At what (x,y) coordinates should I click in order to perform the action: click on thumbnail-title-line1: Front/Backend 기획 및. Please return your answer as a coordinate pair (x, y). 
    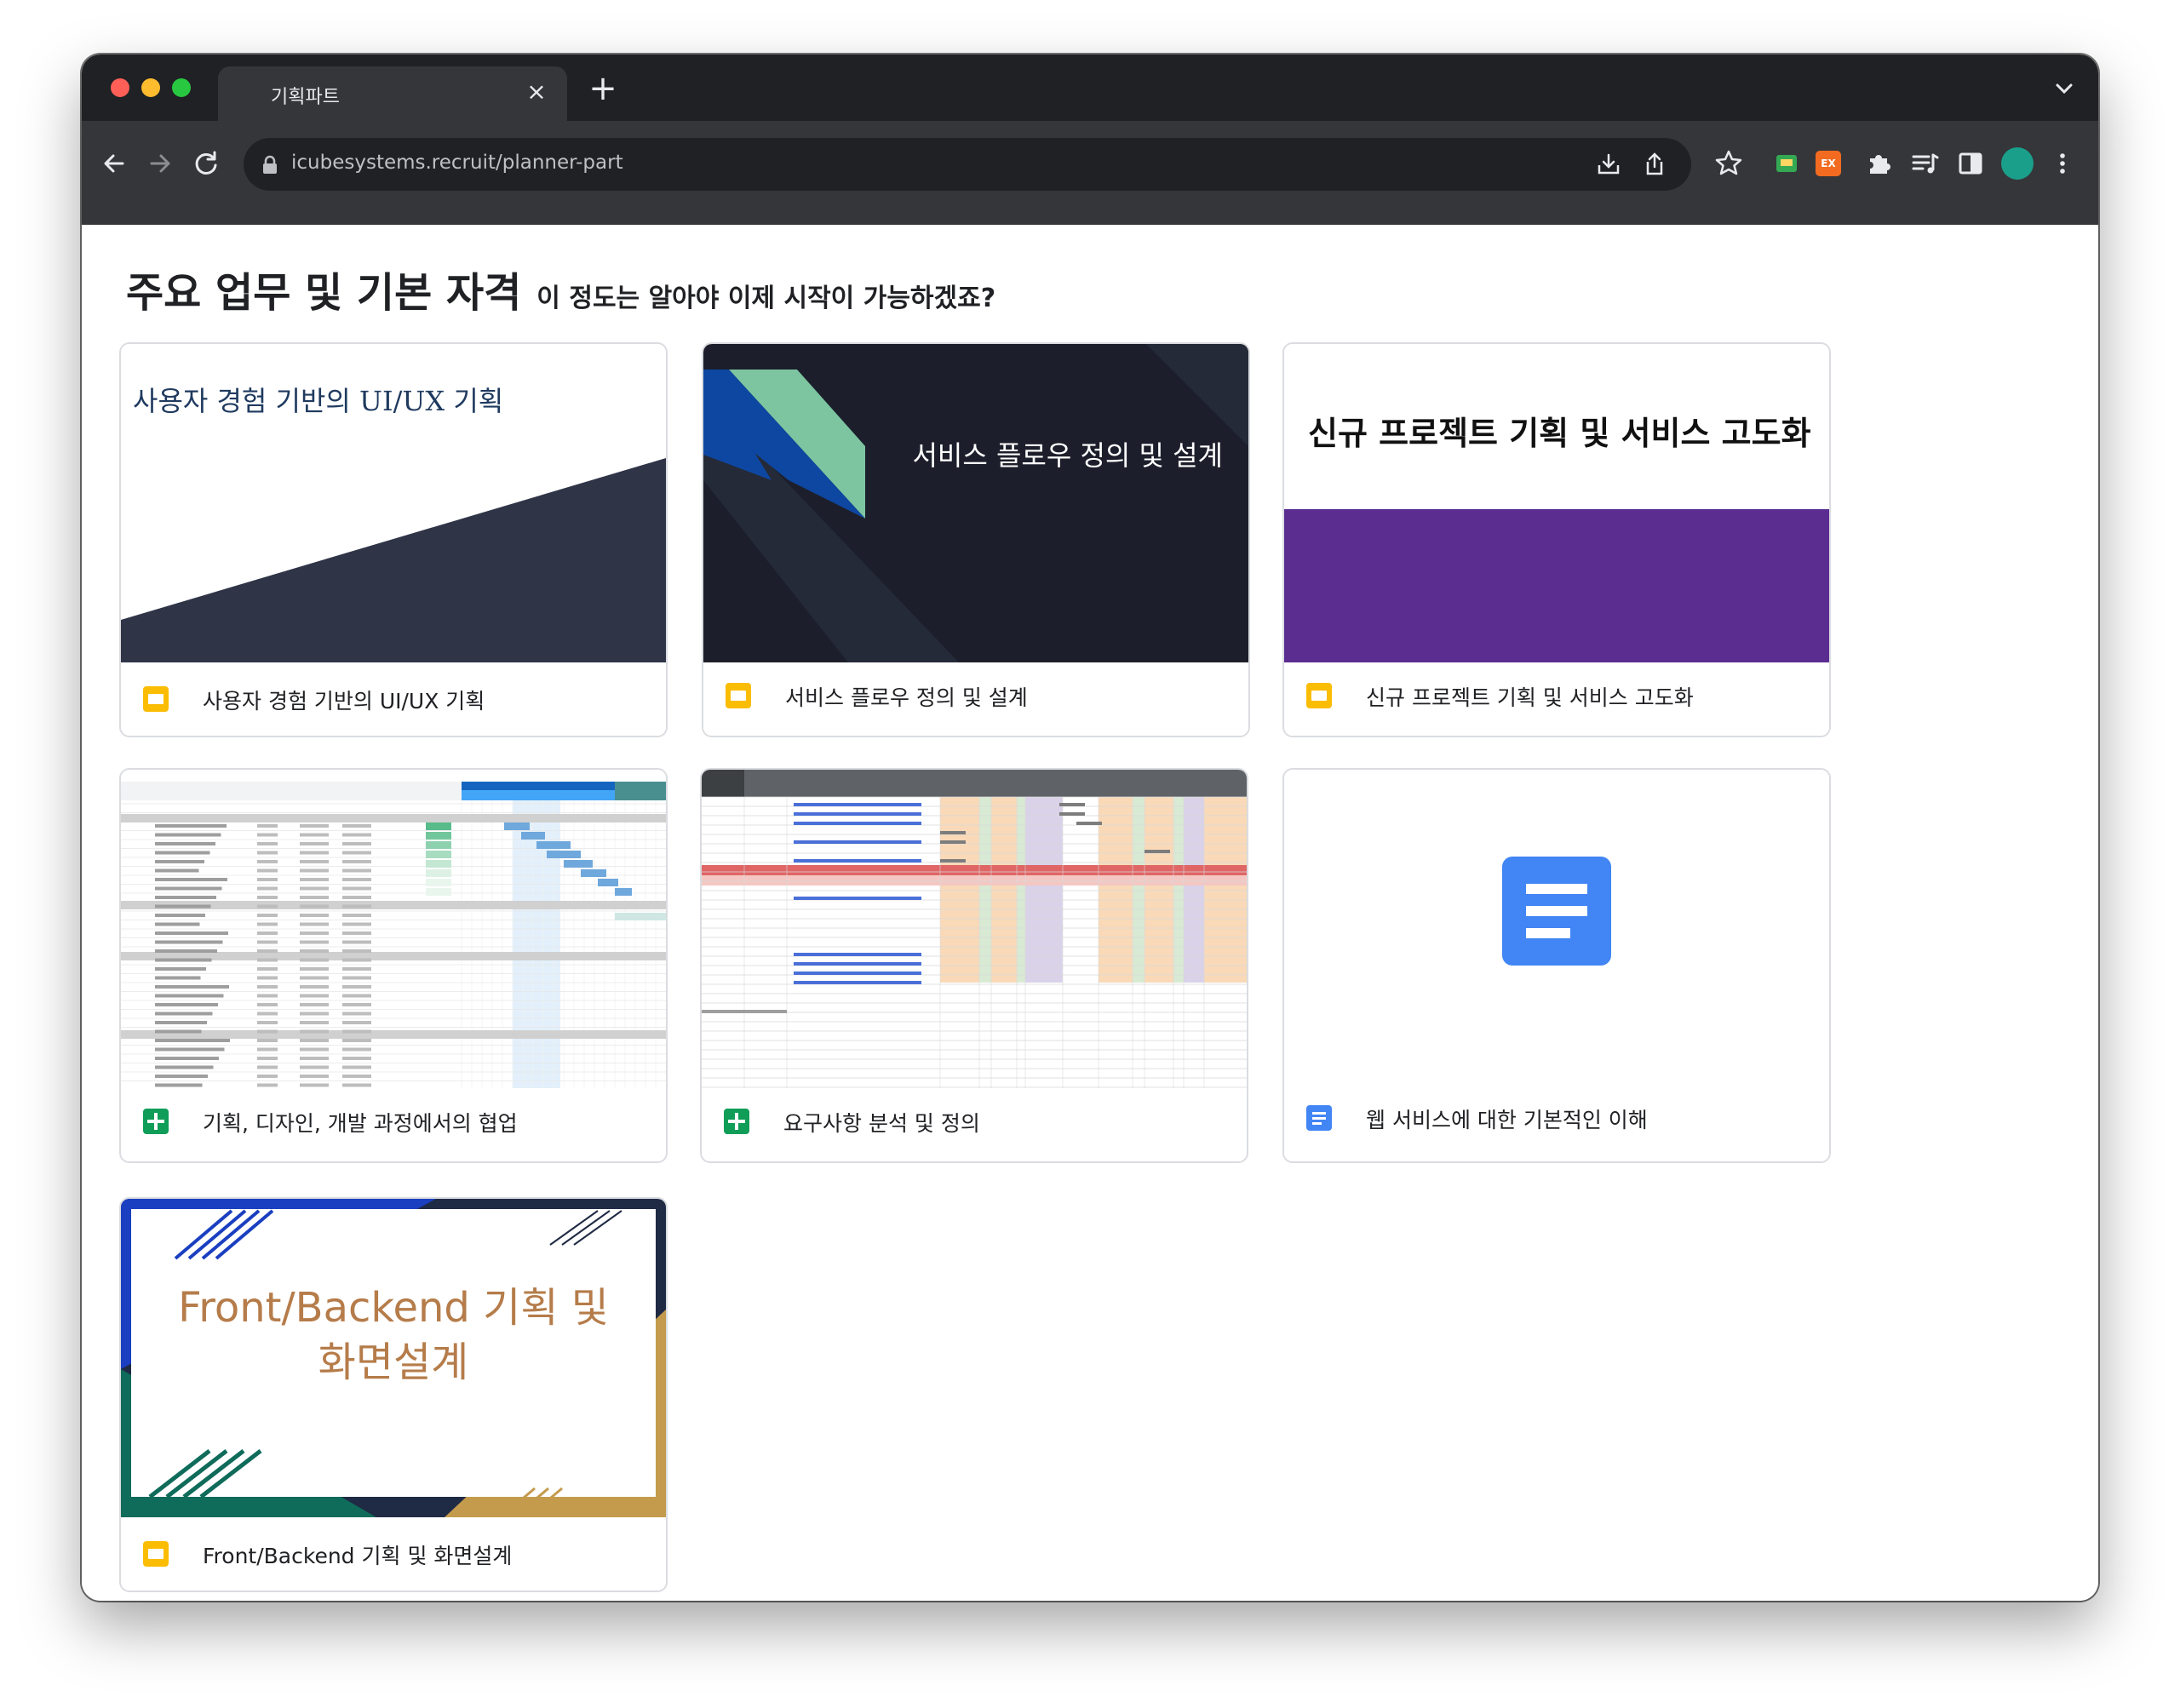
    Looking at the image, I should click on (393, 1308).